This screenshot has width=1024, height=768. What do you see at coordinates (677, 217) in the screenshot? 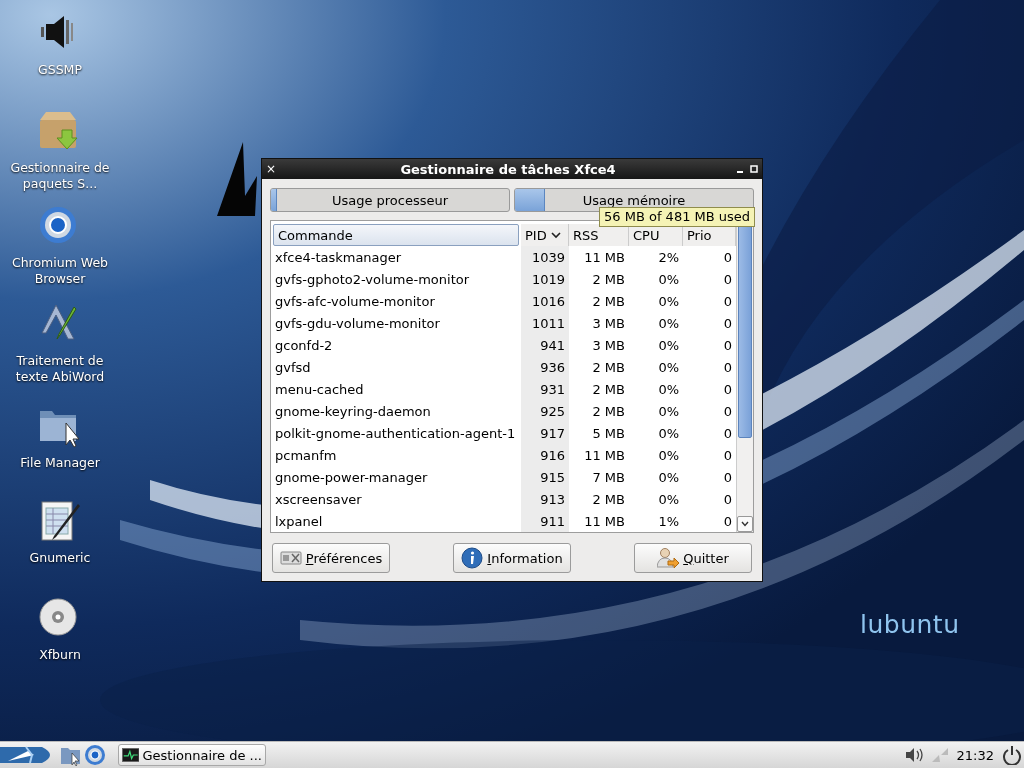
I see `tooltip: 56 MB of 481 MB used` at bounding box center [677, 217].